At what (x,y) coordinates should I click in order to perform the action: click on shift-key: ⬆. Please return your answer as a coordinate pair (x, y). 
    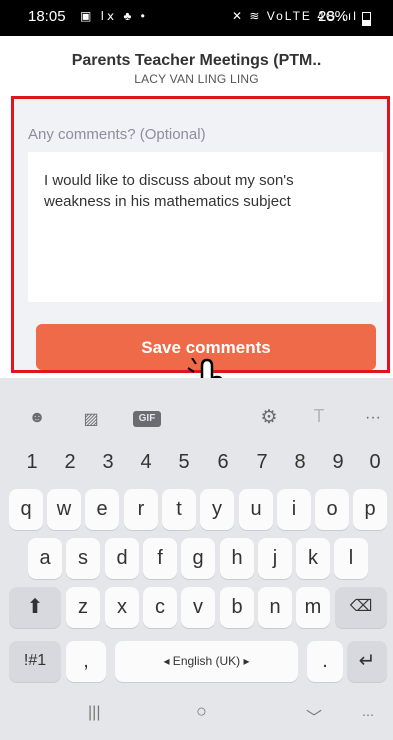
    Looking at the image, I should click on (35, 607).